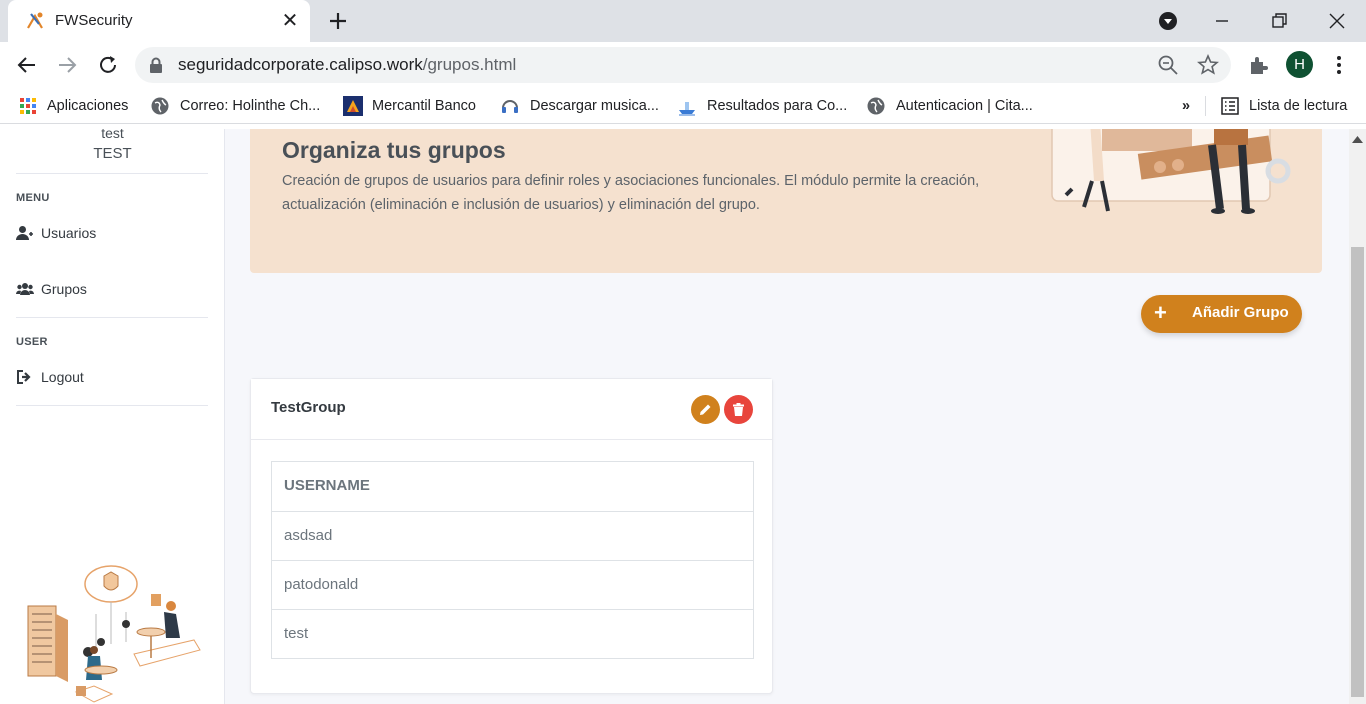 The image size is (1366, 704). I want to click on username-cell: patodonald, so click(321, 584).